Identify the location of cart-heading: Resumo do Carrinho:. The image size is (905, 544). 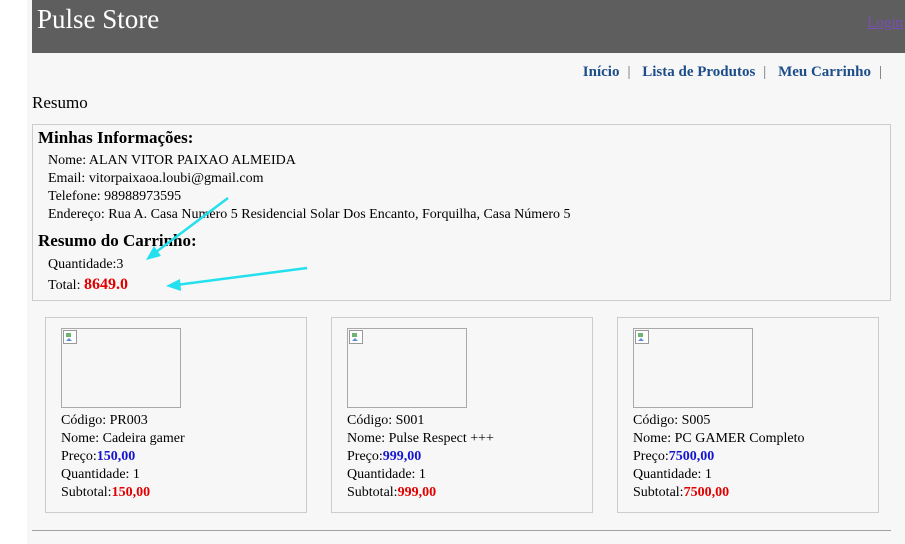
(117, 240).